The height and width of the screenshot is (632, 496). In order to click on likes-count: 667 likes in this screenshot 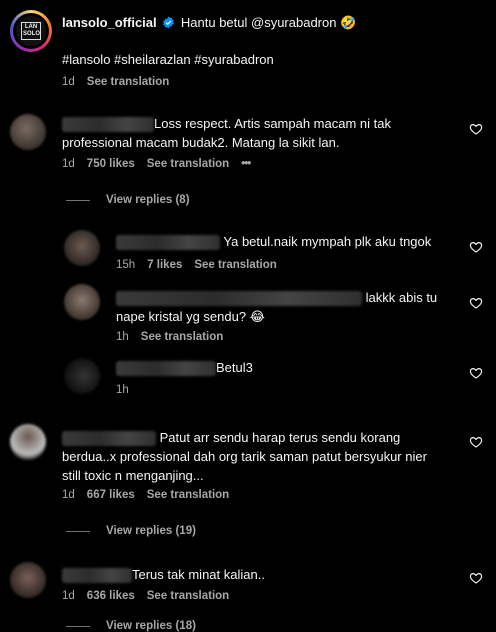, I will do `click(111, 495)`.